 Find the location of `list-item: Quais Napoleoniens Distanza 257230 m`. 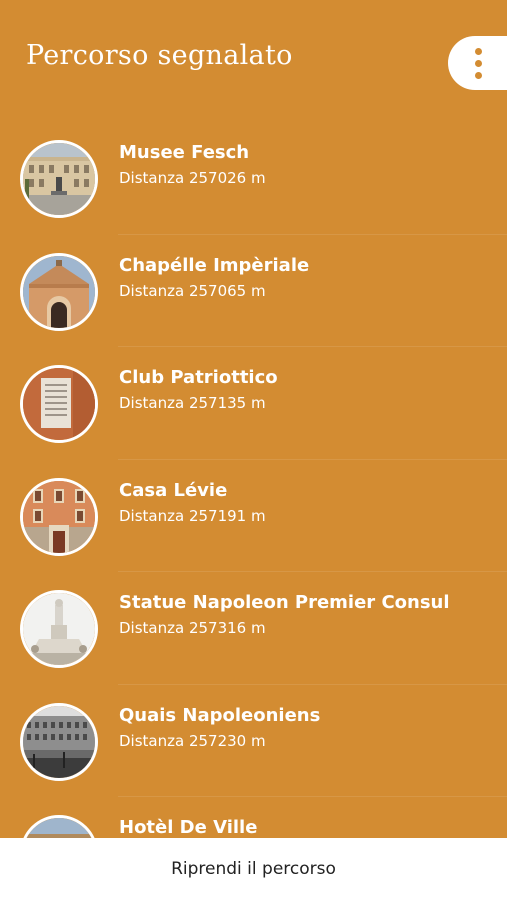

list-item: Quais Napoleoniens Distanza 257230 m is located at coordinates (253, 741).